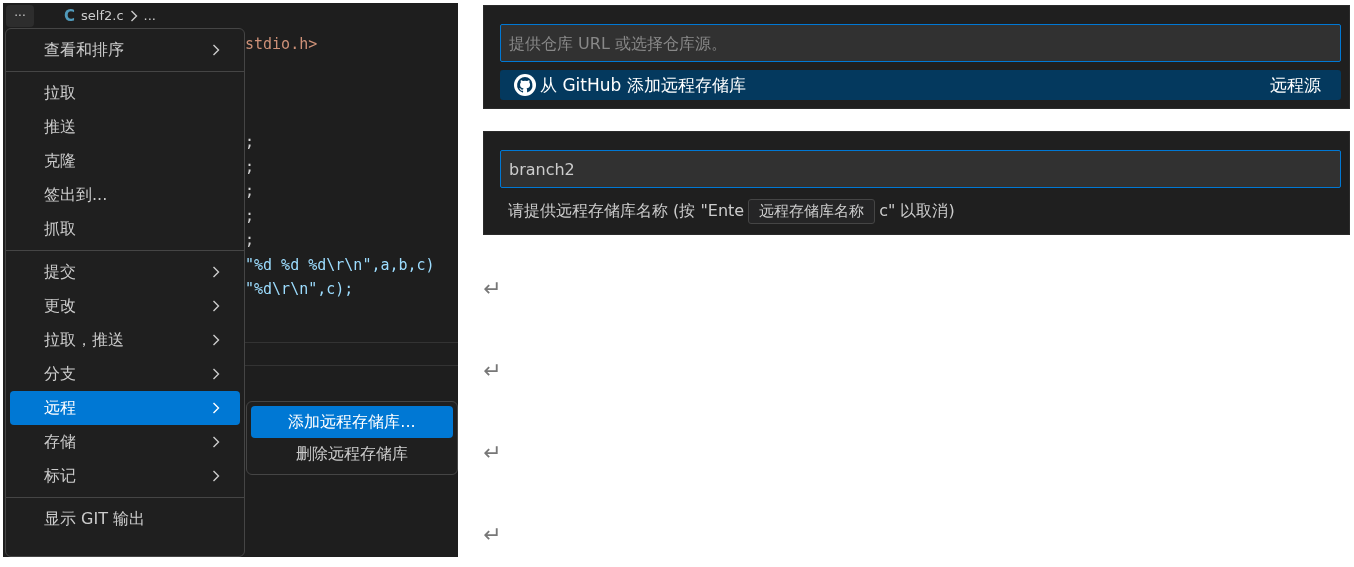 The width and height of the screenshot is (1354, 567). Describe the element at coordinates (125, 306) in the screenshot. I see `menu-item: 更改` at that location.